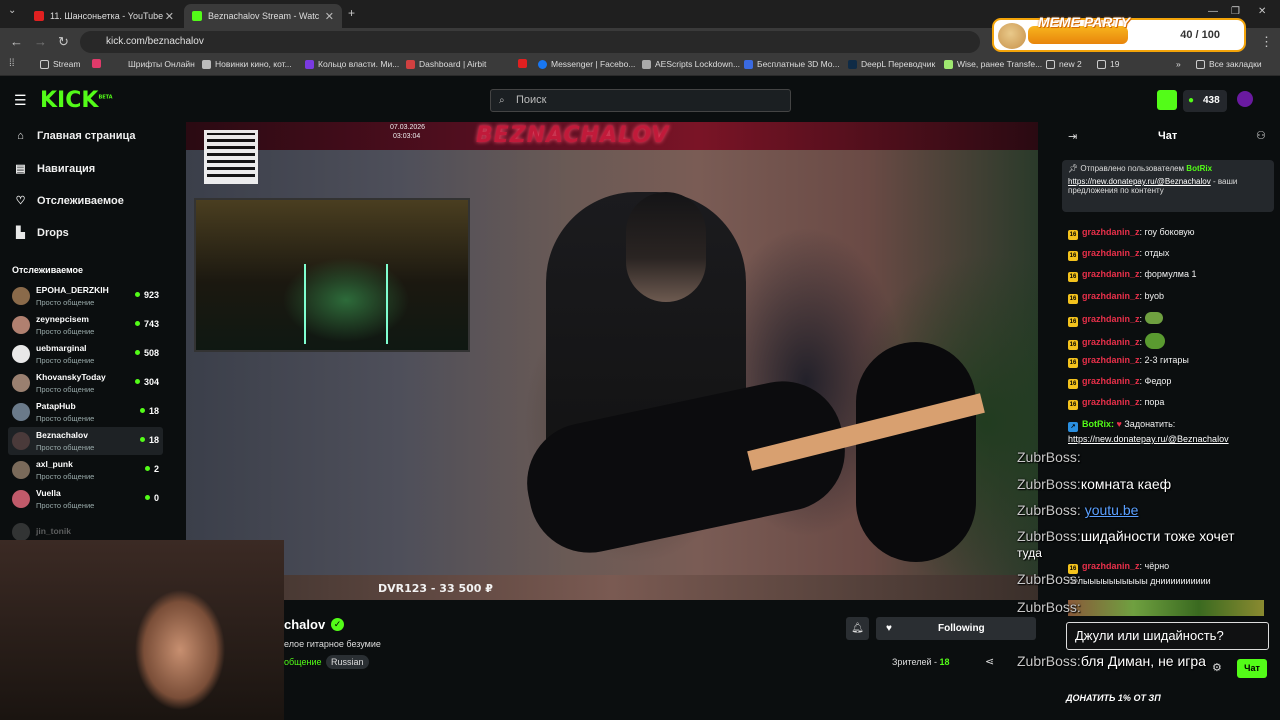 The height and width of the screenshot is (720, 1280). I want to click on bookmark: DeepL Переводчик, so click(891, 64).